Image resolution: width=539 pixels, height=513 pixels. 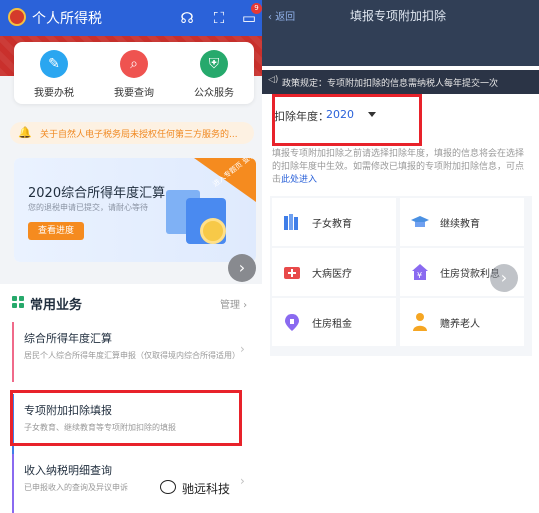 I want to click on grid-icon, so click(x=18, y=302).